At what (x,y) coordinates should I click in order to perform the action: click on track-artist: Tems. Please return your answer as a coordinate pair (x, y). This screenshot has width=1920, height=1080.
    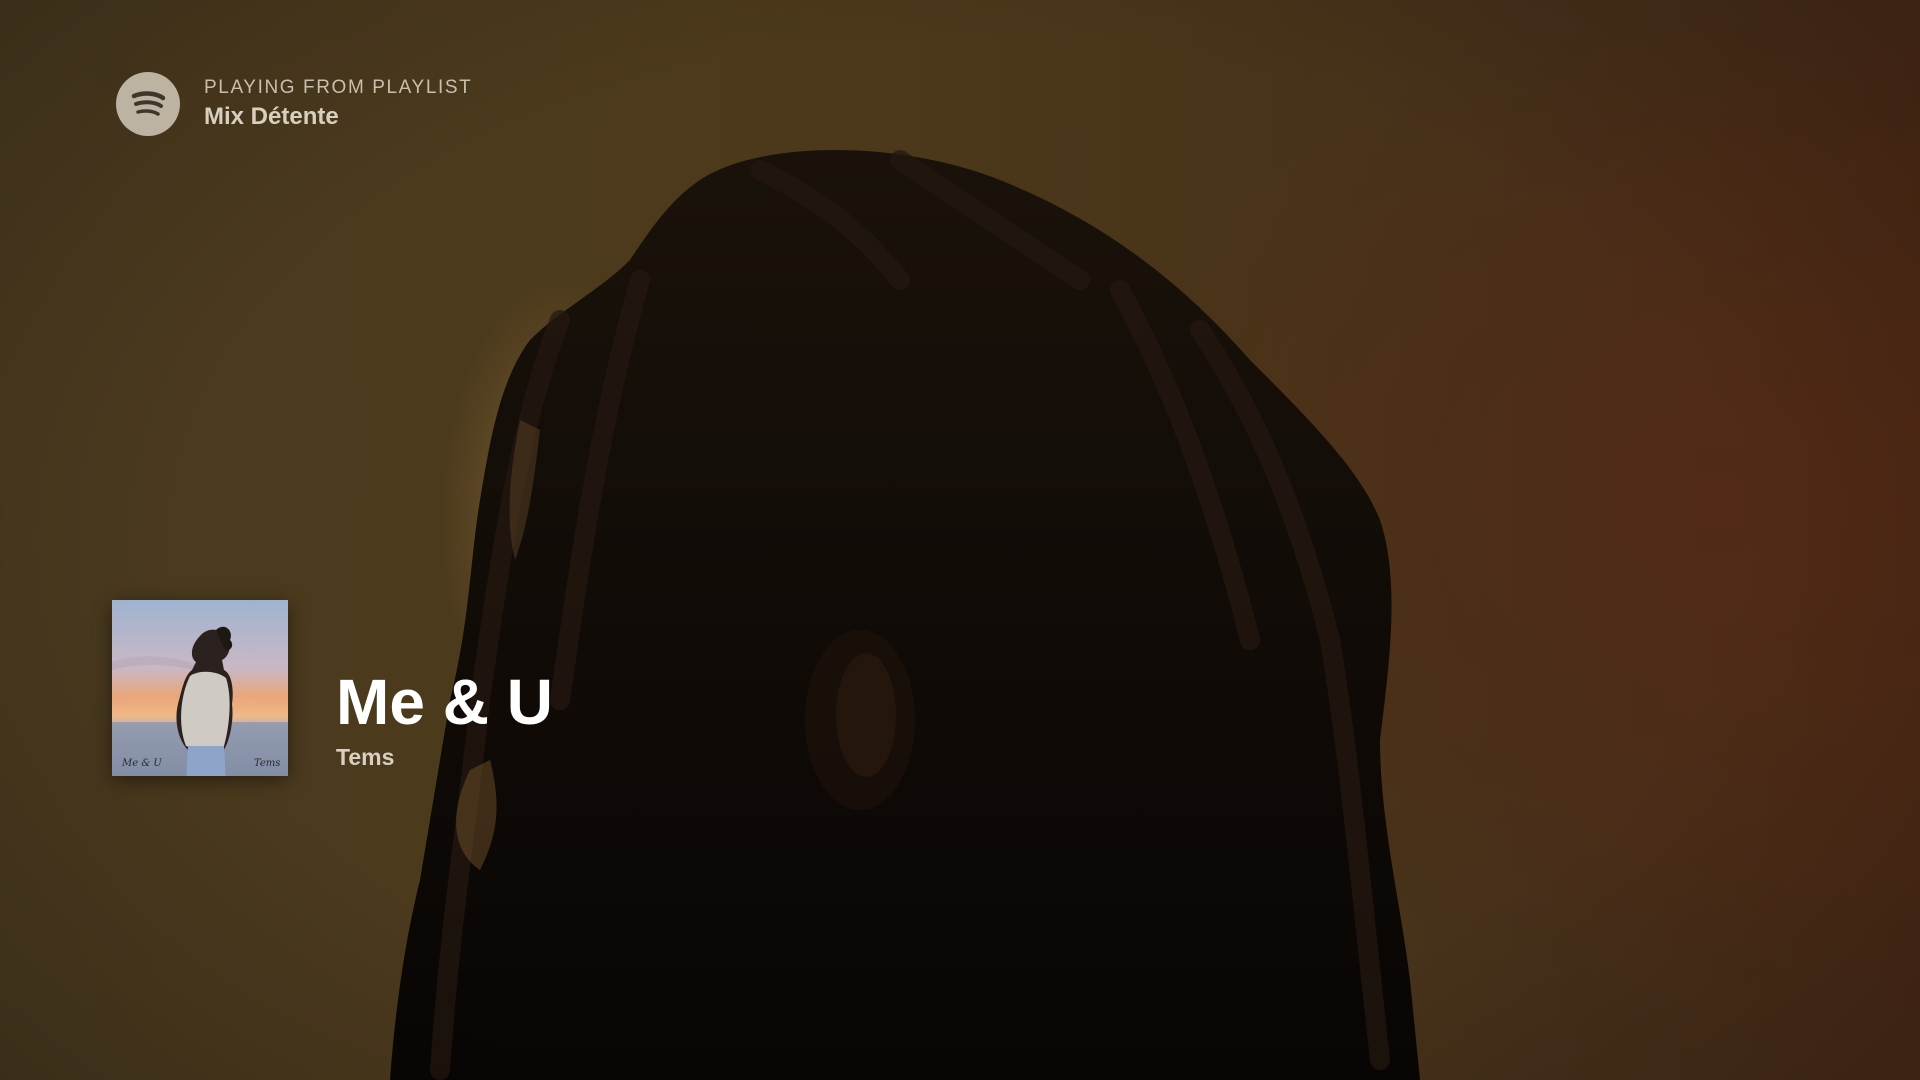
    Looking at the image, I should click on (444, 757).